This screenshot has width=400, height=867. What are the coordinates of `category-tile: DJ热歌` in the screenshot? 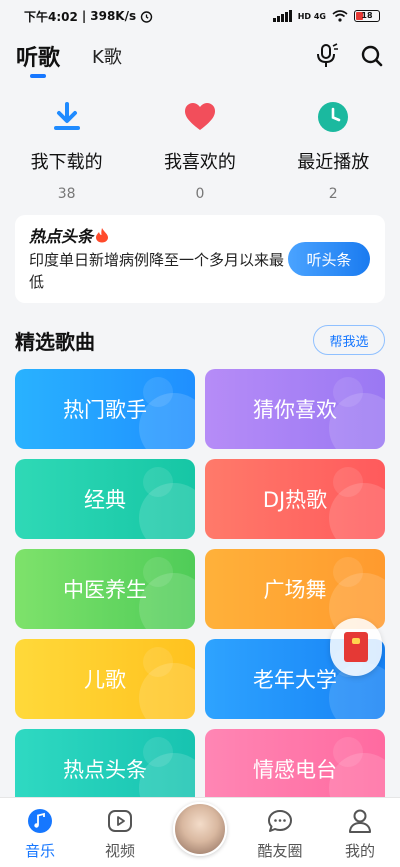 It's located at (295, 499).